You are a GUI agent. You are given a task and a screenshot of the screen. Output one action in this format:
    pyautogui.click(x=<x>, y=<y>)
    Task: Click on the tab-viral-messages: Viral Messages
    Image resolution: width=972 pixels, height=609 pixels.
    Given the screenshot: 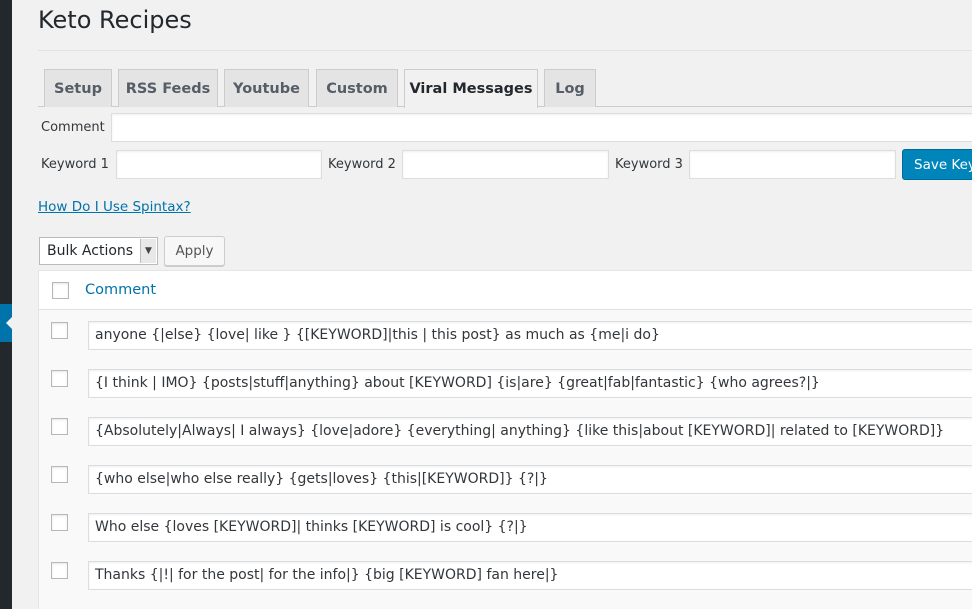 What is the action you would take?
    pyautogui.click(x=471, y=88)
    